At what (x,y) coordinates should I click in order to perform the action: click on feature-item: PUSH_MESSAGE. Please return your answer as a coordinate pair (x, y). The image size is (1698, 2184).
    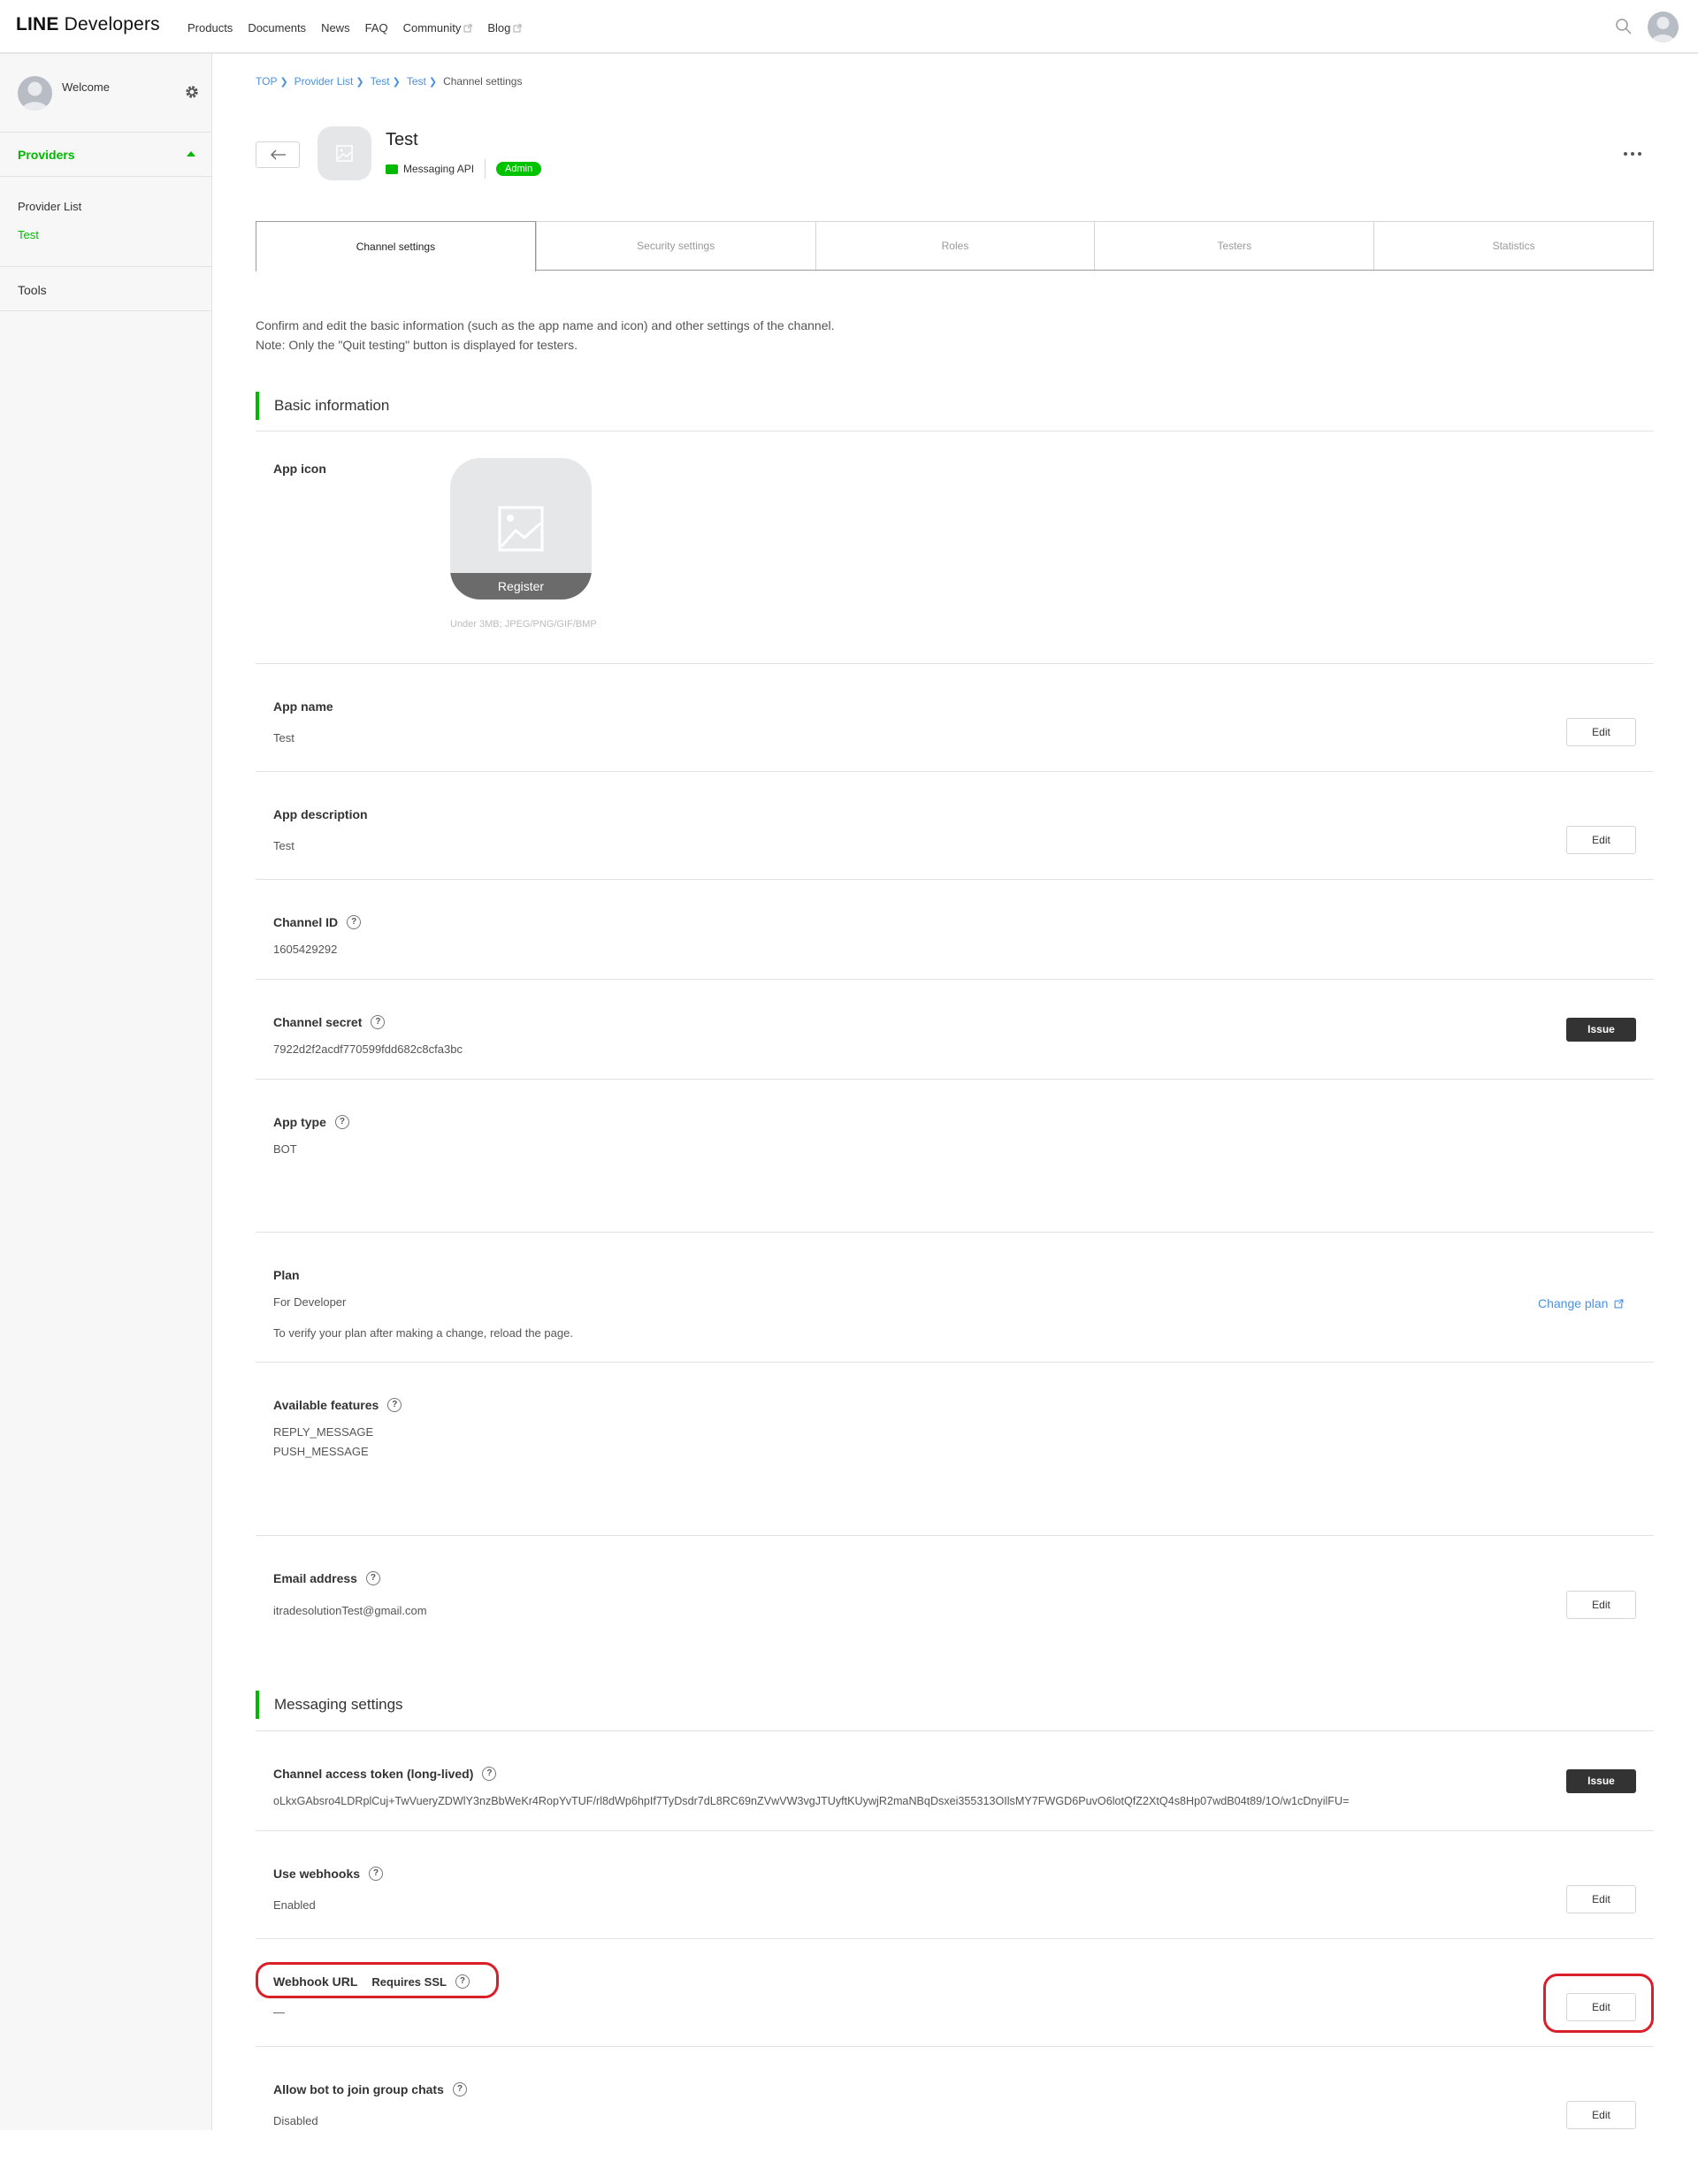
    Looking at the image, I should click on (321, 1451).